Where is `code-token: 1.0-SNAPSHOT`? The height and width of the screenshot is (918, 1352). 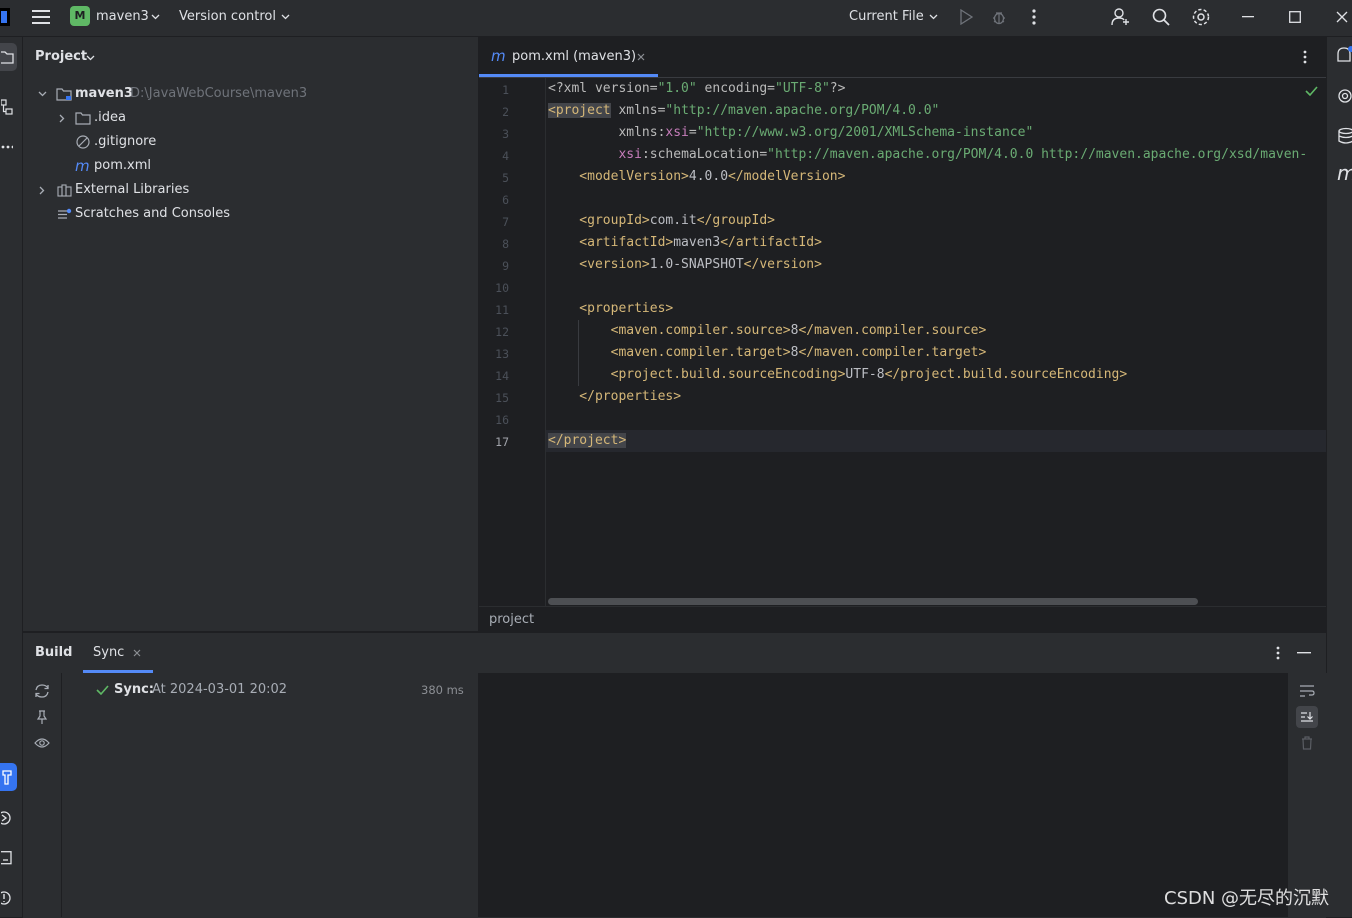
code-token: 1.0-SNAPSHOT is located at coordinates (696, 264).